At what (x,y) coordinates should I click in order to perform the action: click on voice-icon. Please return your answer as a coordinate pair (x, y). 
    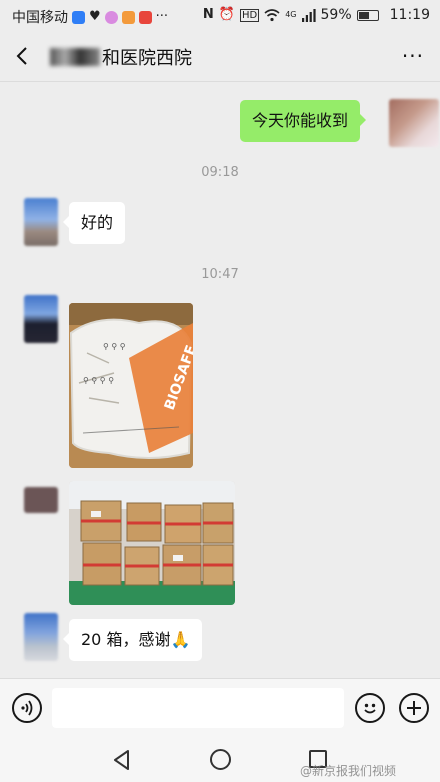
    Looking at the image, I should click on (27, 708).